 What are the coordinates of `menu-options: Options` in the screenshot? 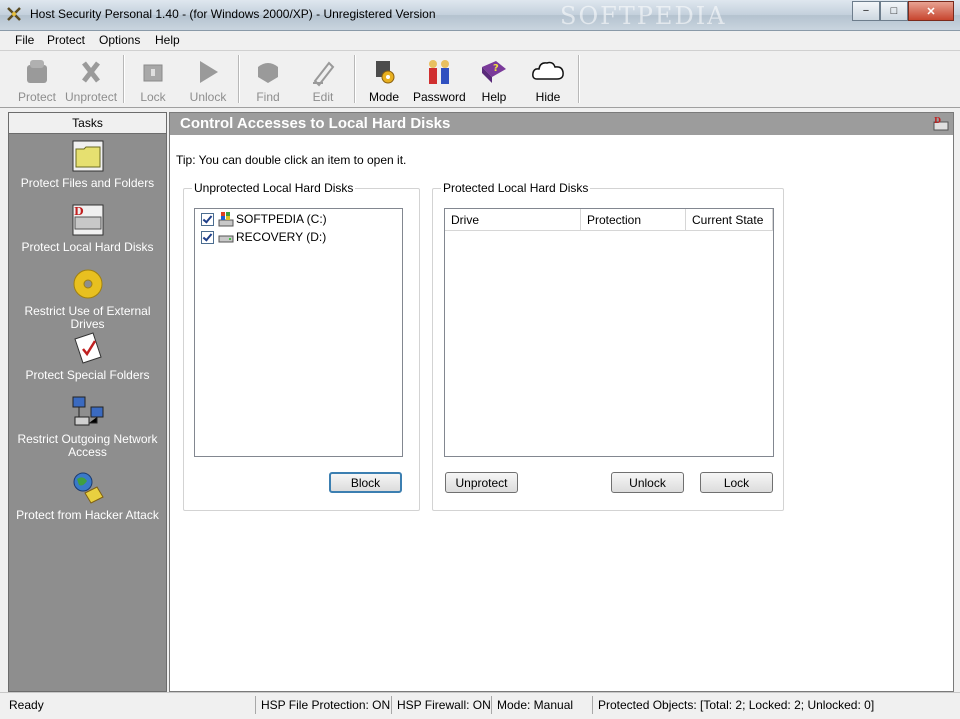 It's located at (119, 40).